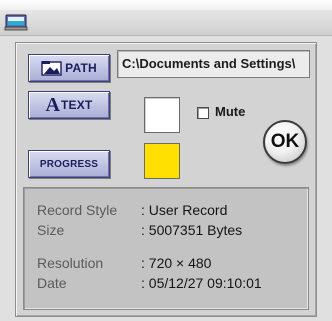  I want to click on text-button-label: TEXT, so click(76, 105).